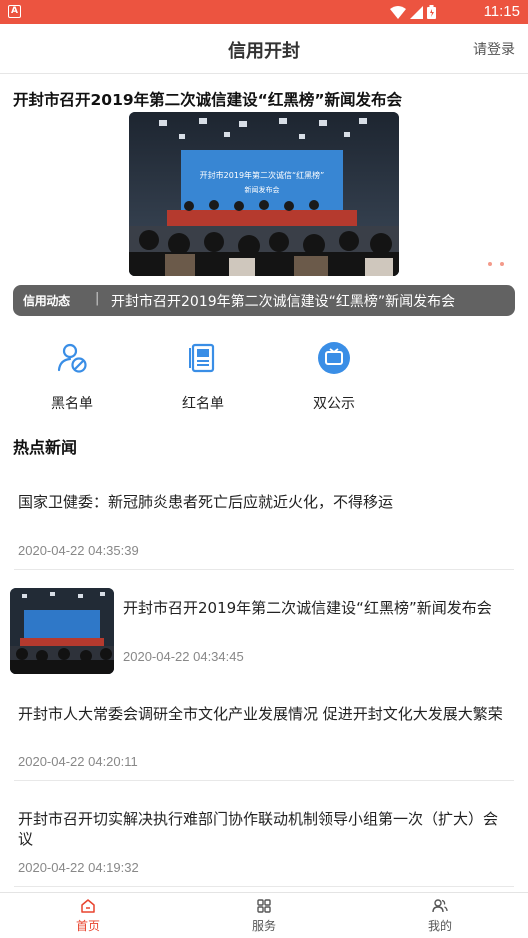 Image resolution: width=528 pixels, height=938 pixels. What do you see at coordinates (264, 51) in the screenshot?
I see `page-title: 信用开封` at bounding box center [264, 51].